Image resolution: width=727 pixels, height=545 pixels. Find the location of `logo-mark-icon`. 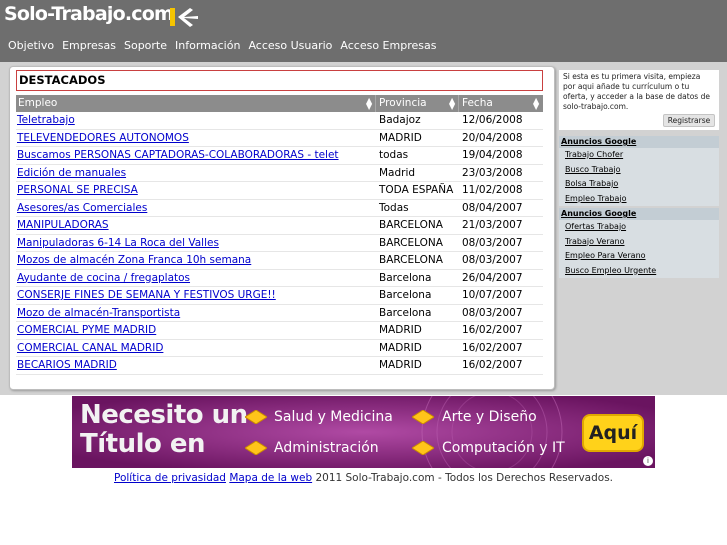

logo-mark-icon is located at coordinates (184, 17).